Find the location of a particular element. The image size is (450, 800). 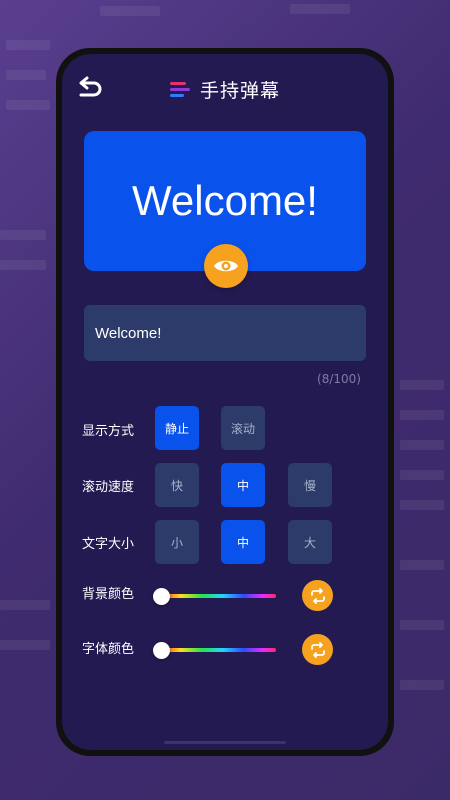

preview-button is located at coordinates (226, 266).